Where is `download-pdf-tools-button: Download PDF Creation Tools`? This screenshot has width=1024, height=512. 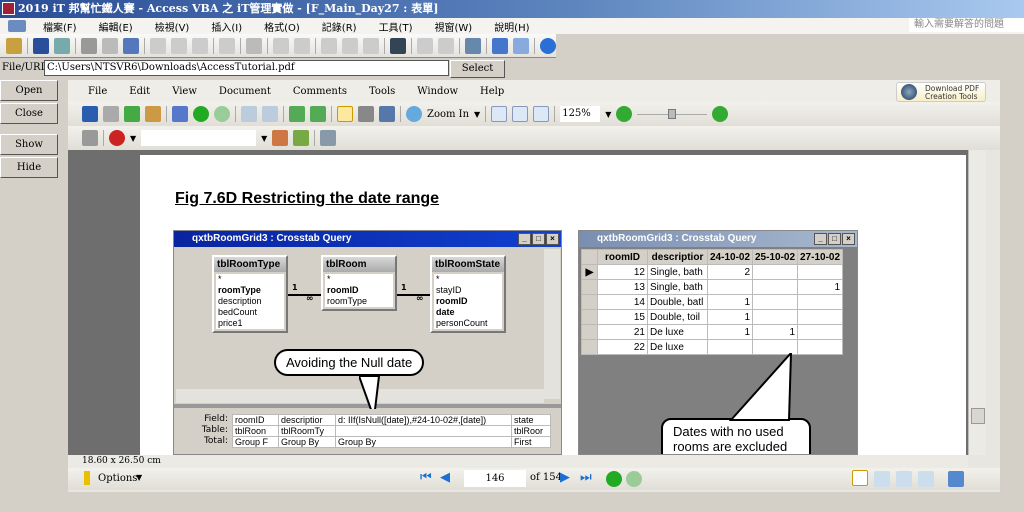 download-pdf-tools-button: Download PDF Creation Tools is located at coordinates (941, 92).